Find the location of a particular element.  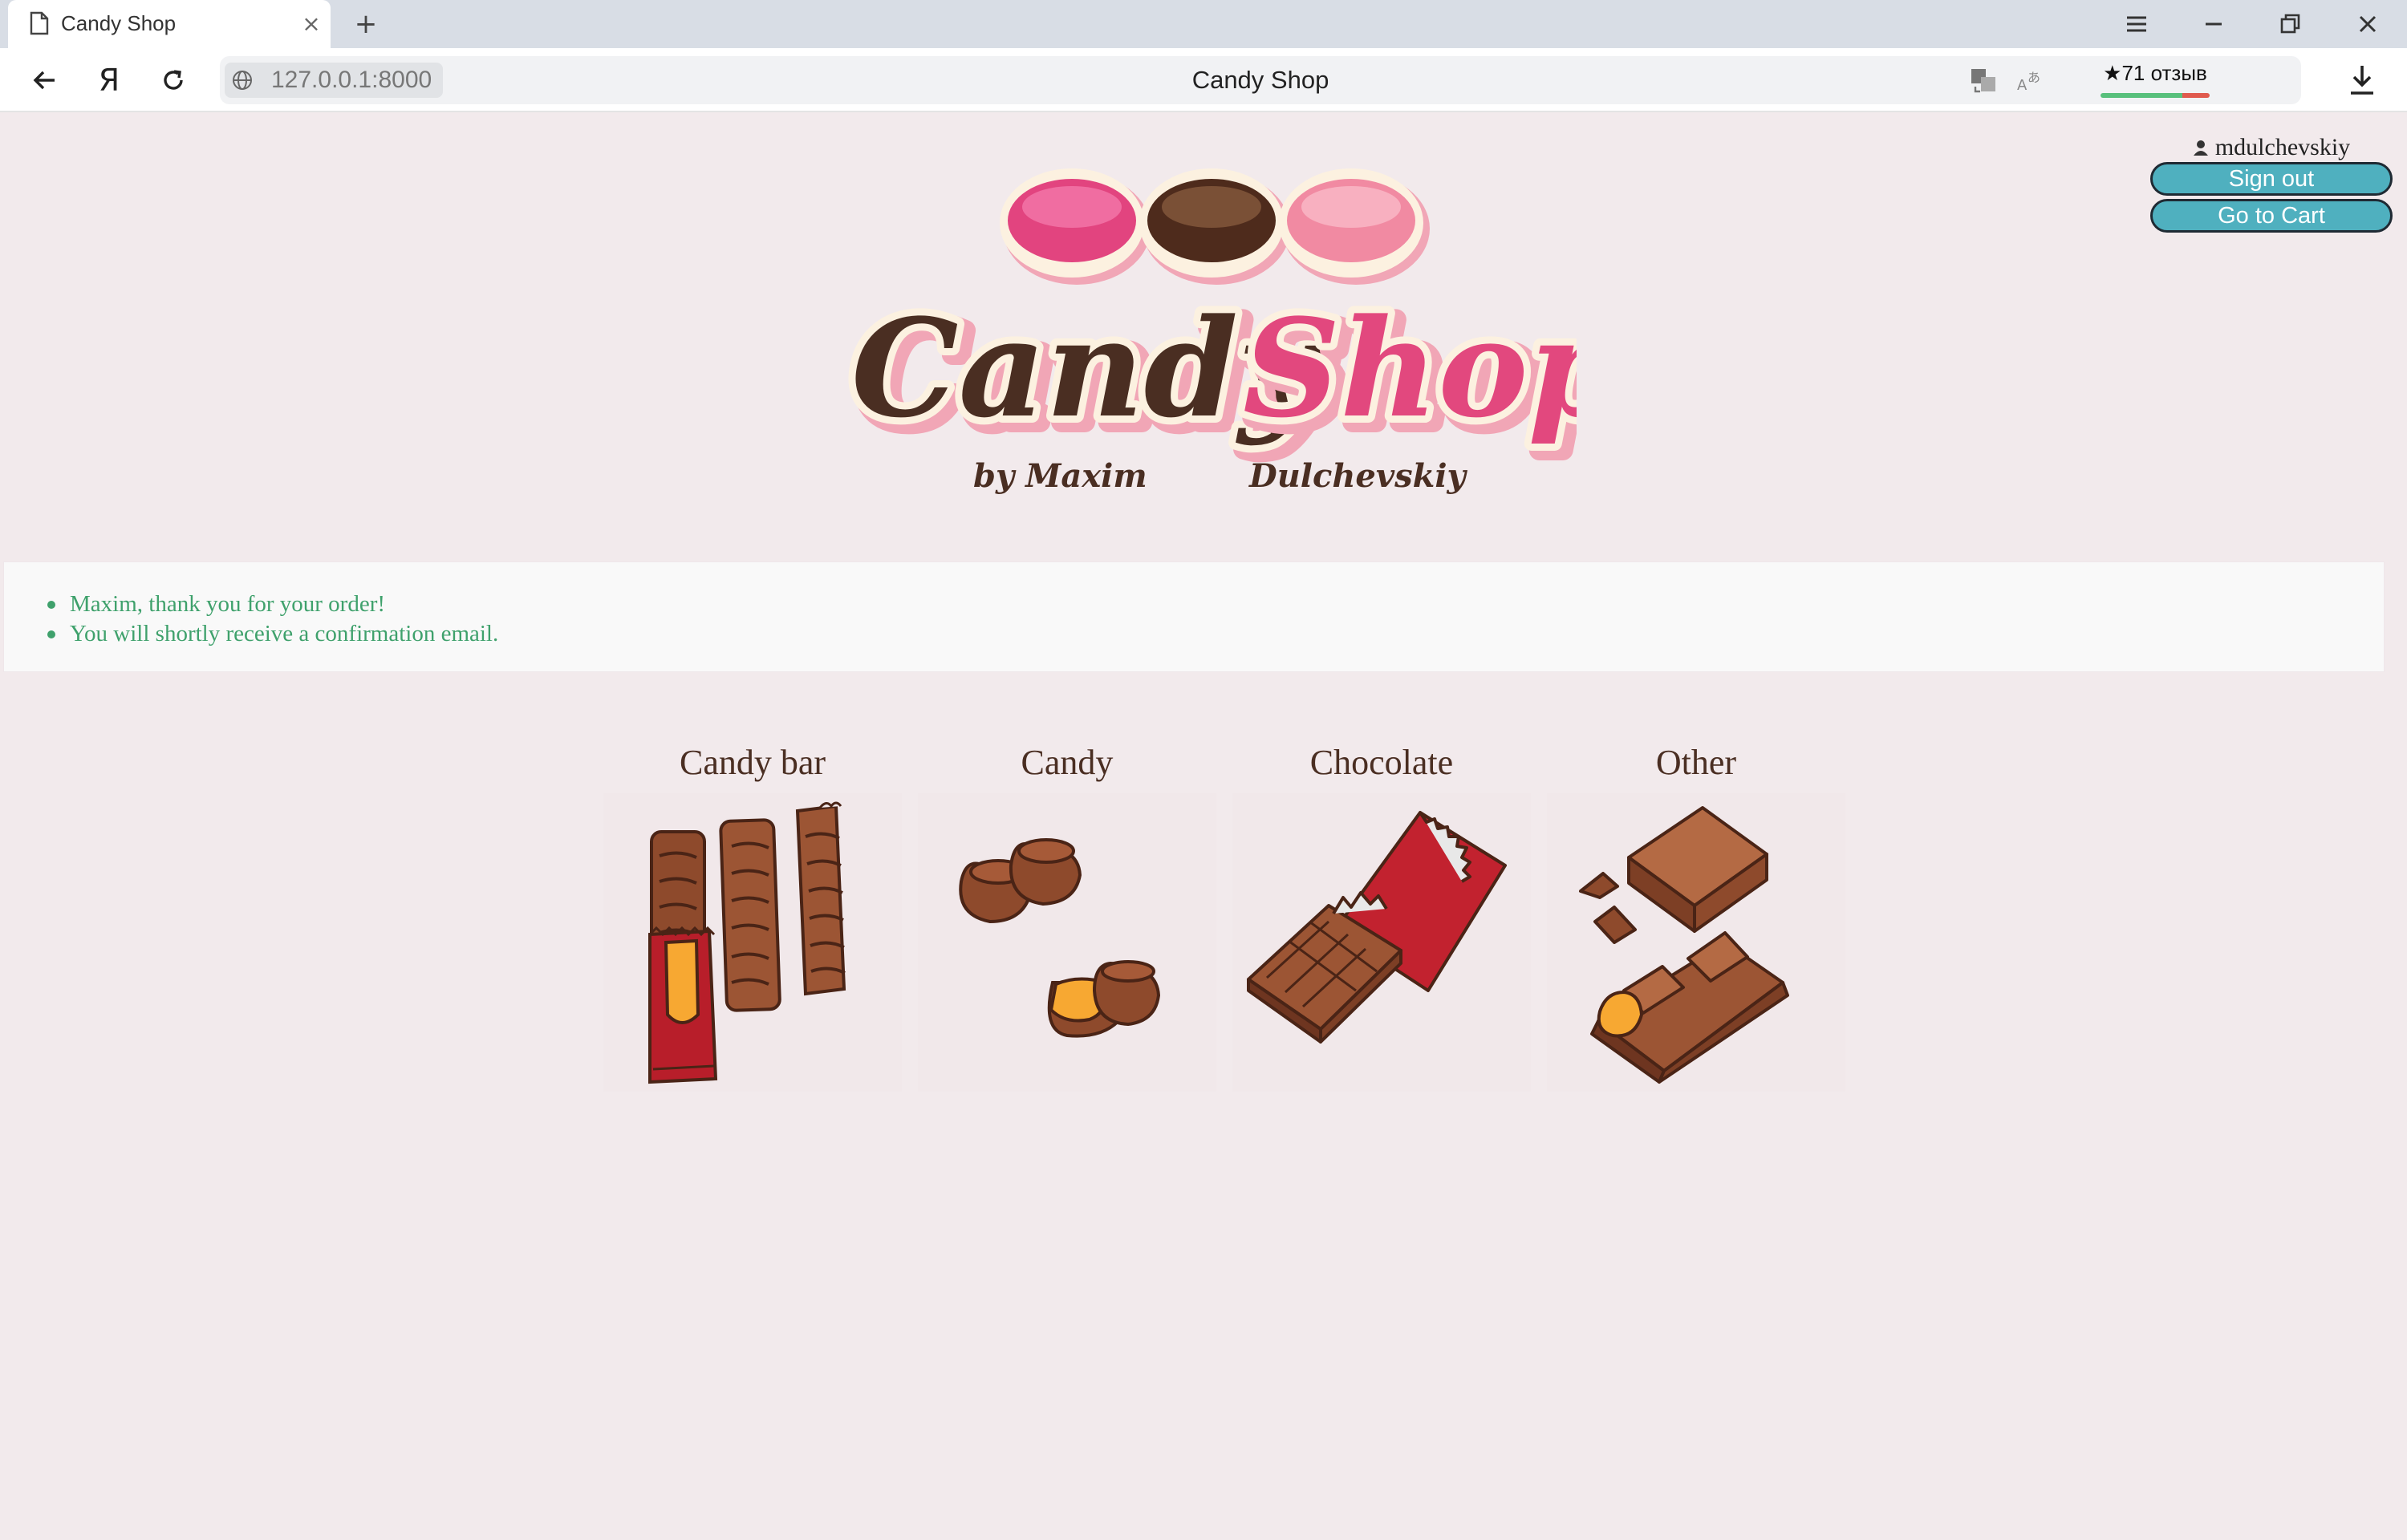

yandex-logo-icon: Я is located at coordinates (109, 80).